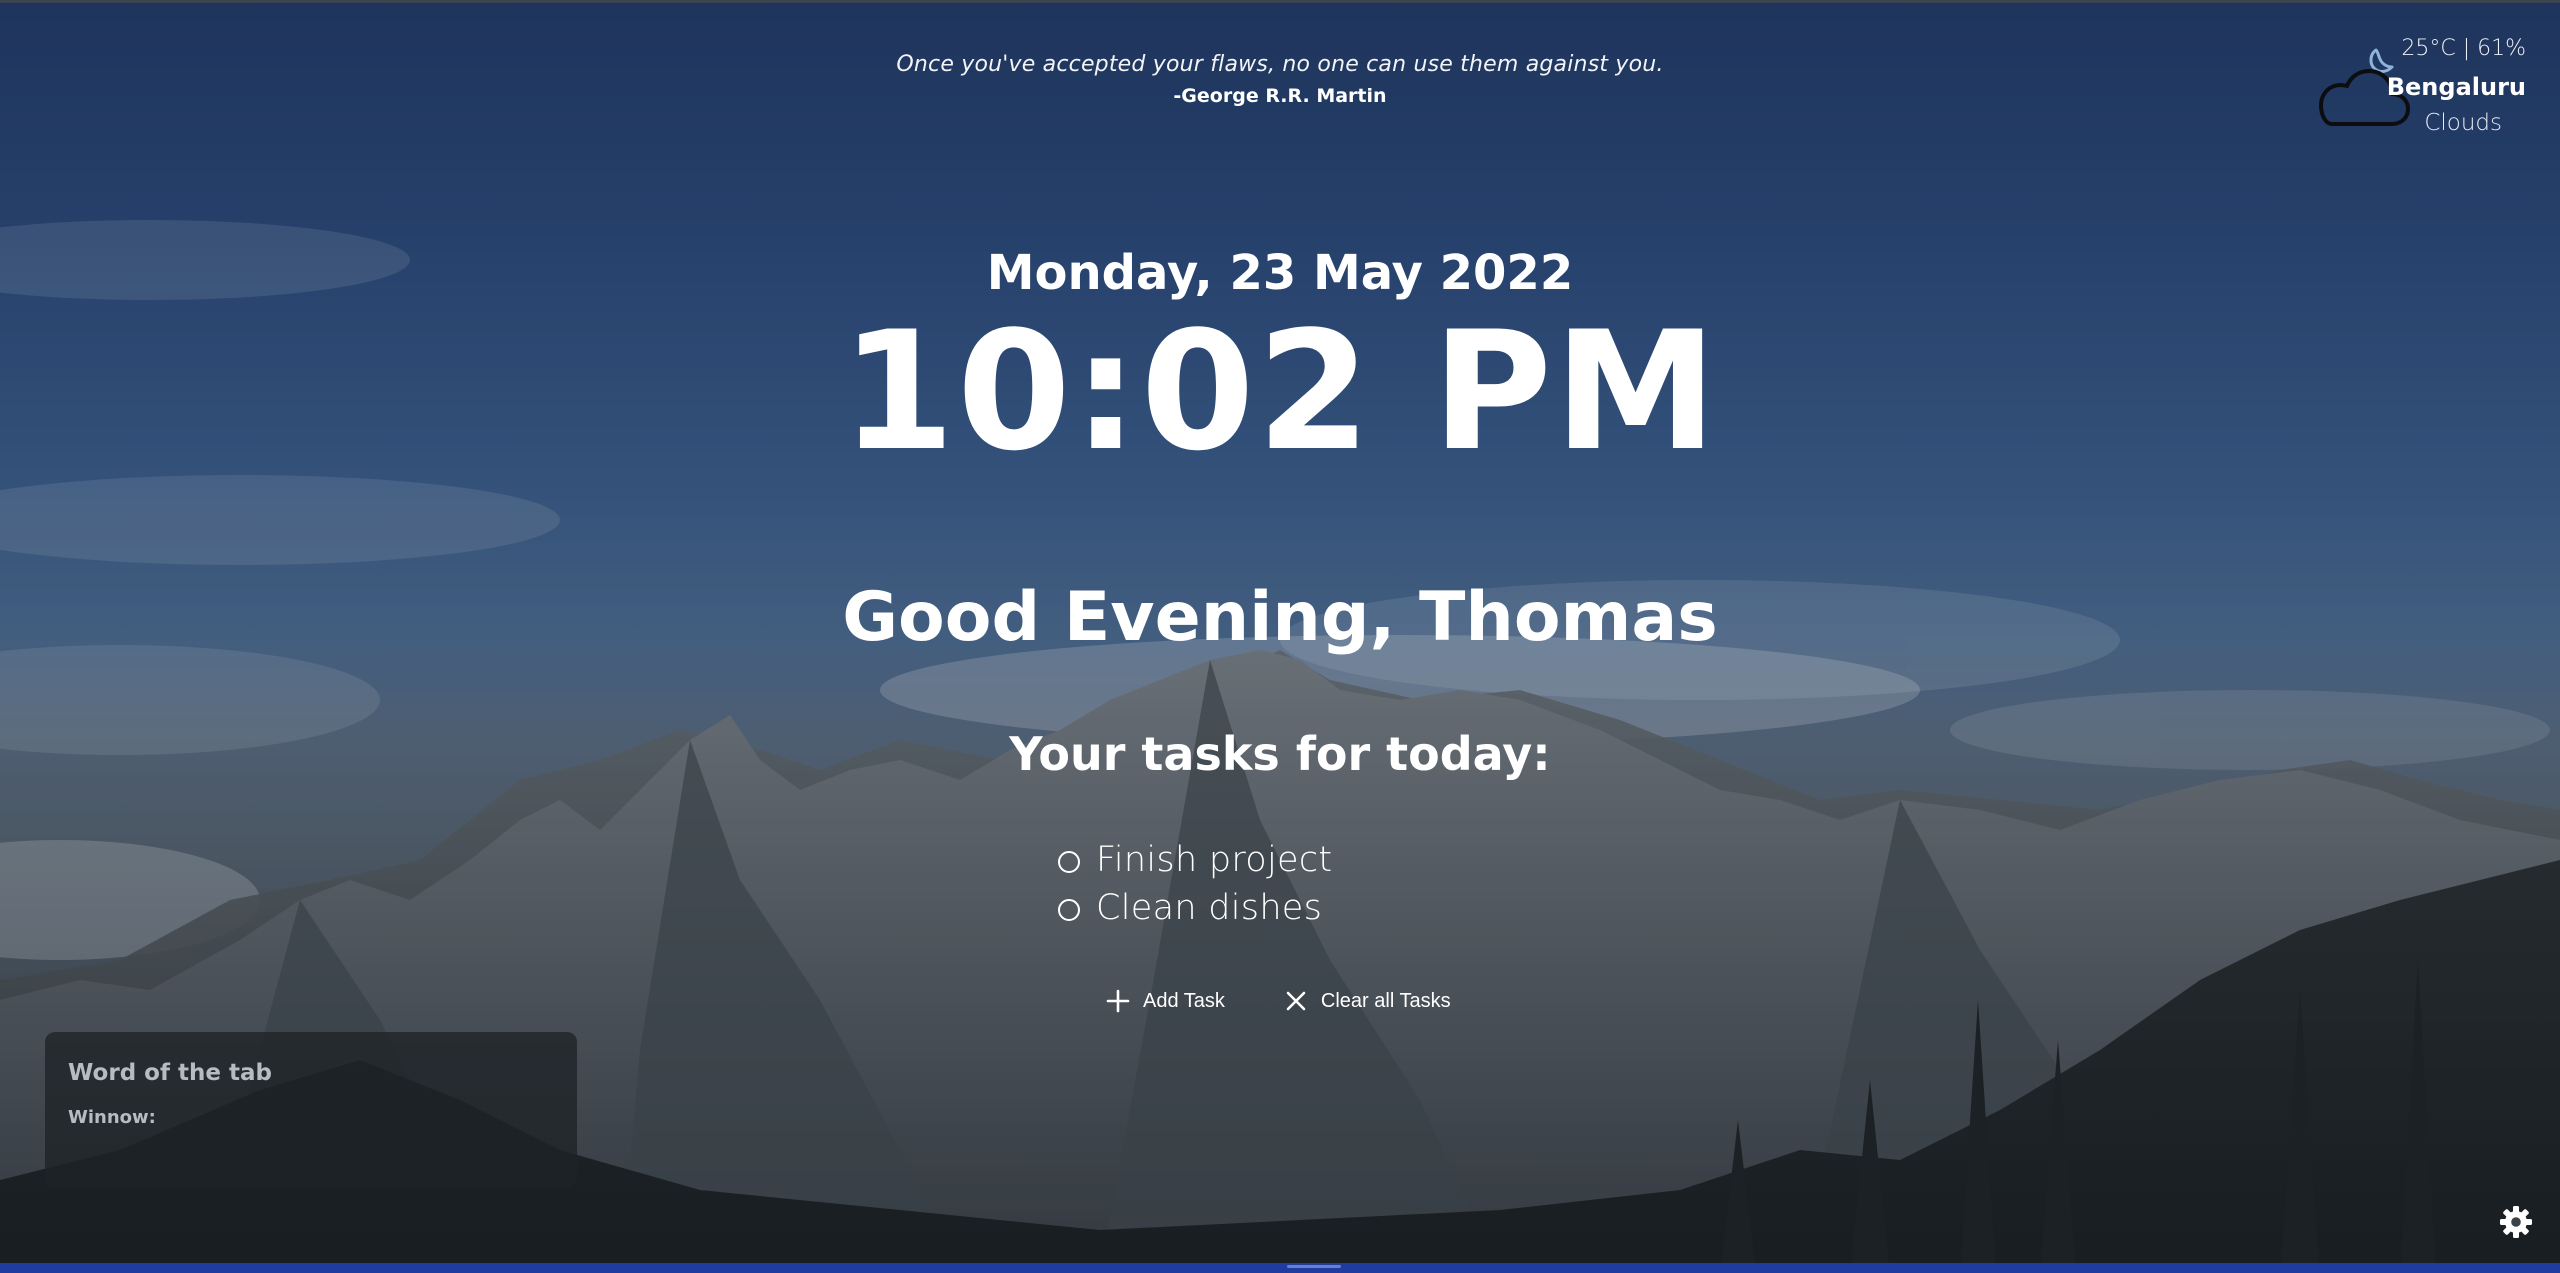 This screenshot has height=1273, width=2560. What do you see at coordinates (311, 1110) in the screenshot?
I see `word-of-the-tab-card: Word of the tab Winnow:` at bounding box center [311, 1110].